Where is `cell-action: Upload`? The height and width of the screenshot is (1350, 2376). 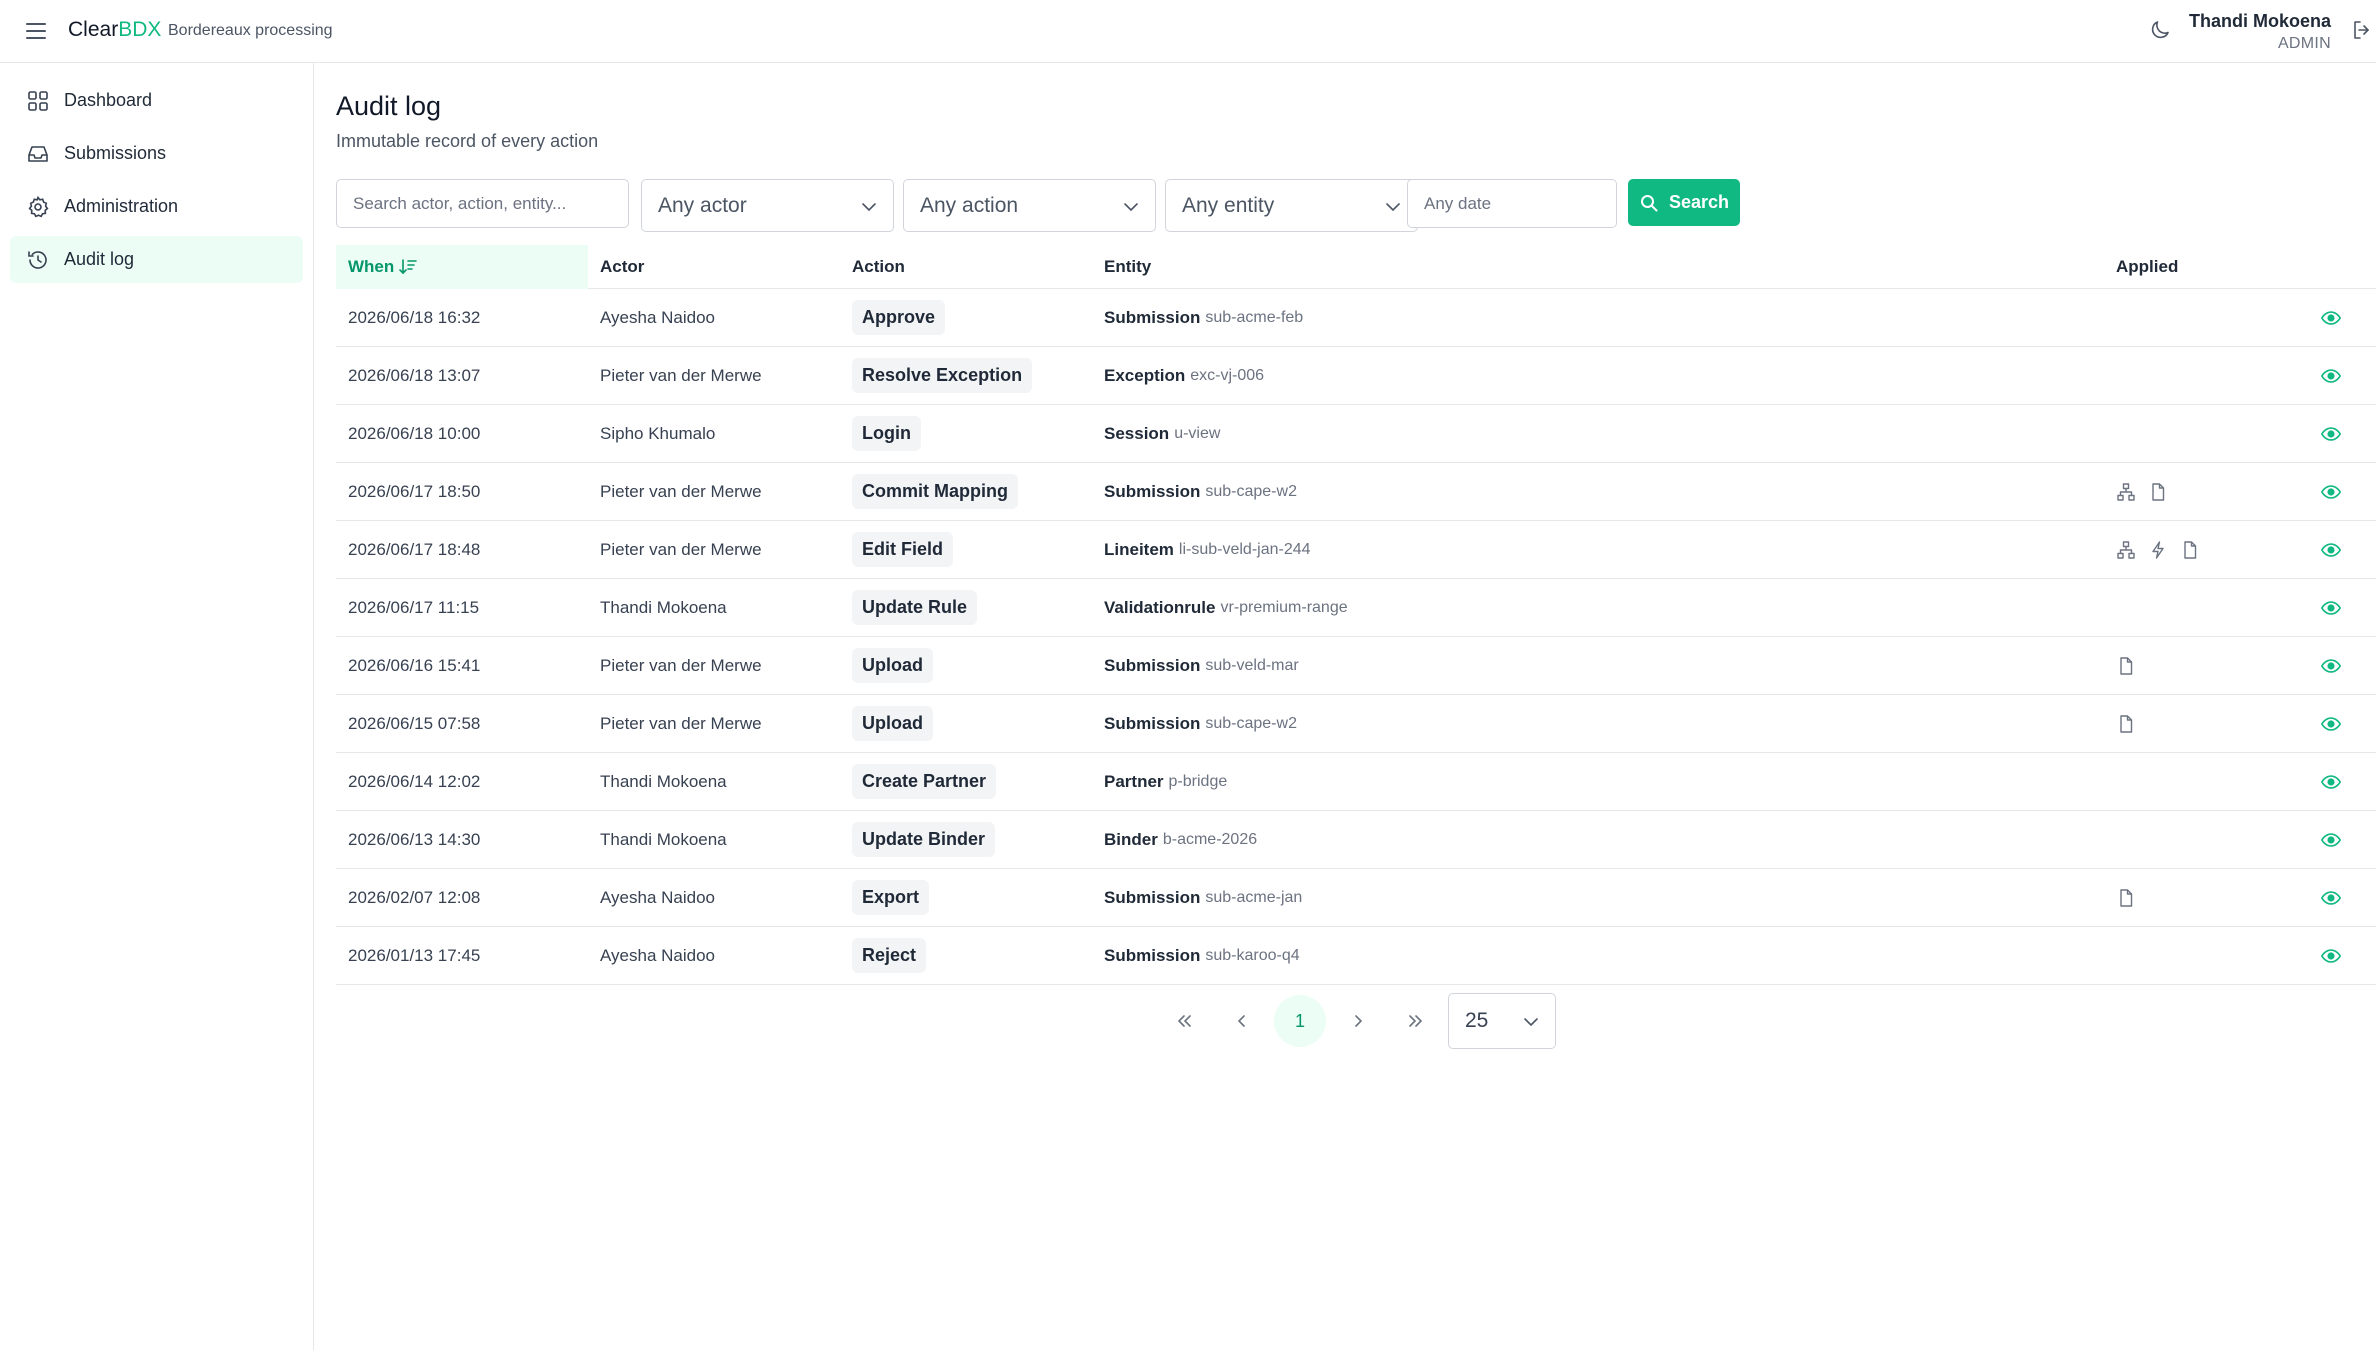
cell-action: Upload is located at coordinates (892, 665).